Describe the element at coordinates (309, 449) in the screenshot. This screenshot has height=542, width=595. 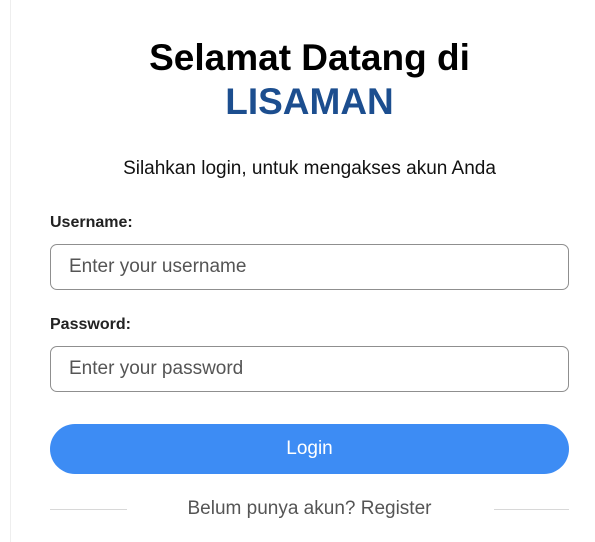
I see `login-button: Login` at that location.